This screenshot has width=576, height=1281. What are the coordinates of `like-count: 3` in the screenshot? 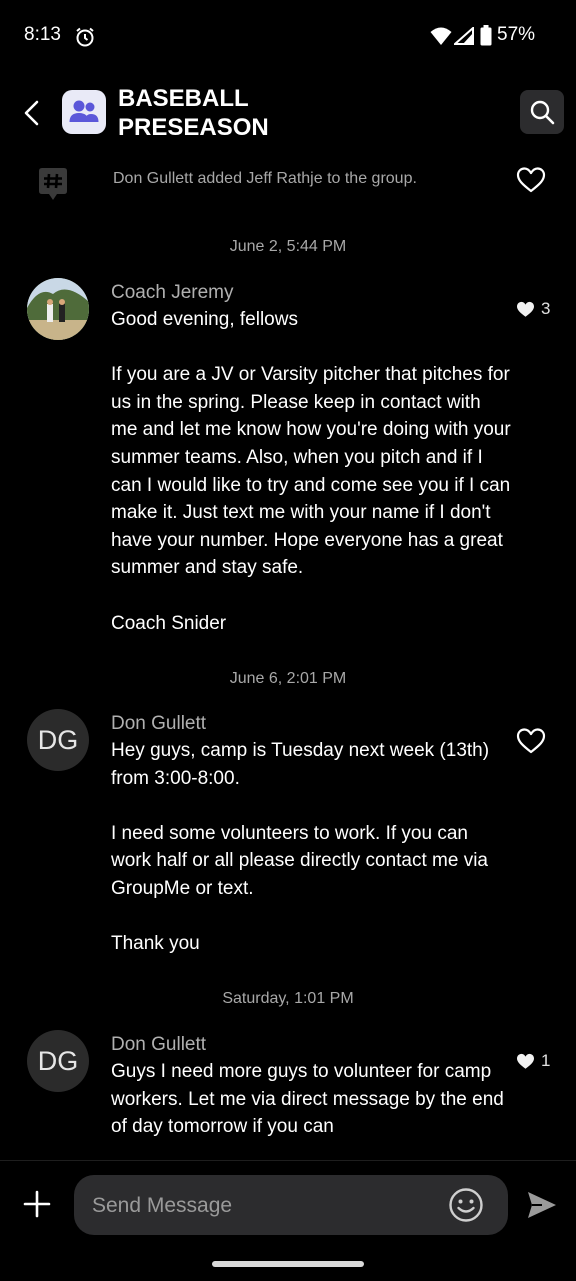 It's located at (533, 309).